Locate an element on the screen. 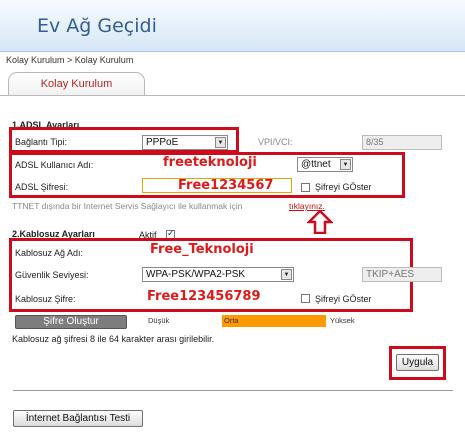 The height and width of the screenshot is (443, 465). strength-mid: Orta is located at coordinates (274, 321).